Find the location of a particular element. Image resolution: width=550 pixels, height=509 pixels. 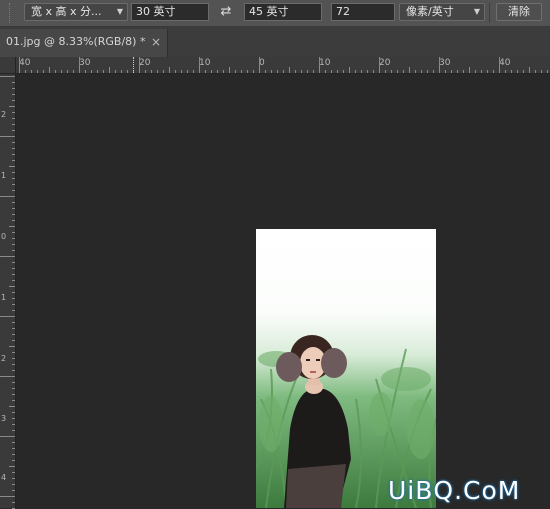

ruler-corner is located at coordinates (8, 65).